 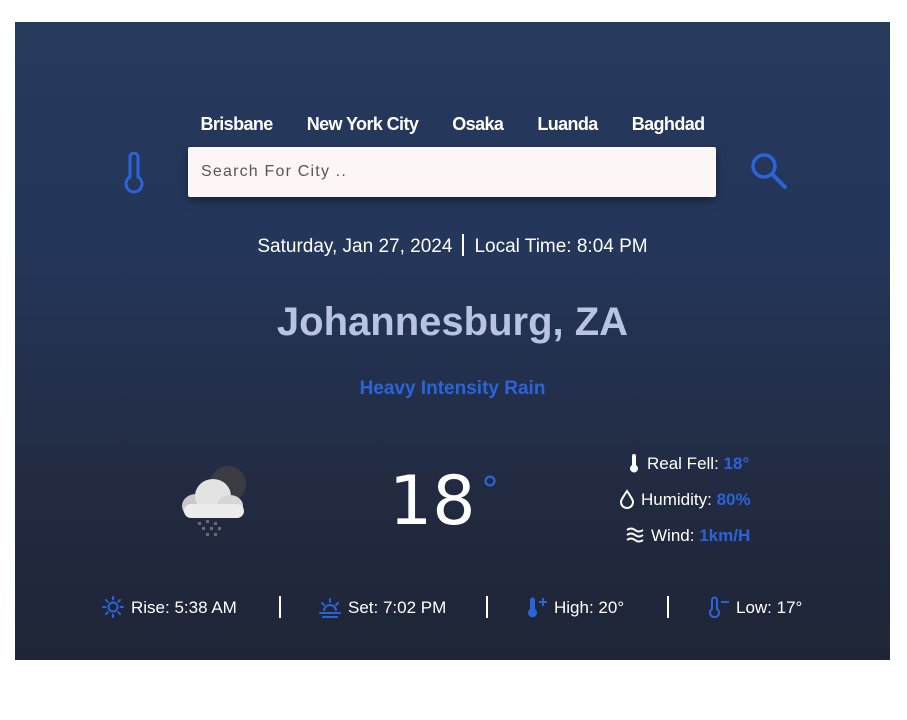 I want to click on wind-row: Wind: 1km/H, so click(x=687, y=535).